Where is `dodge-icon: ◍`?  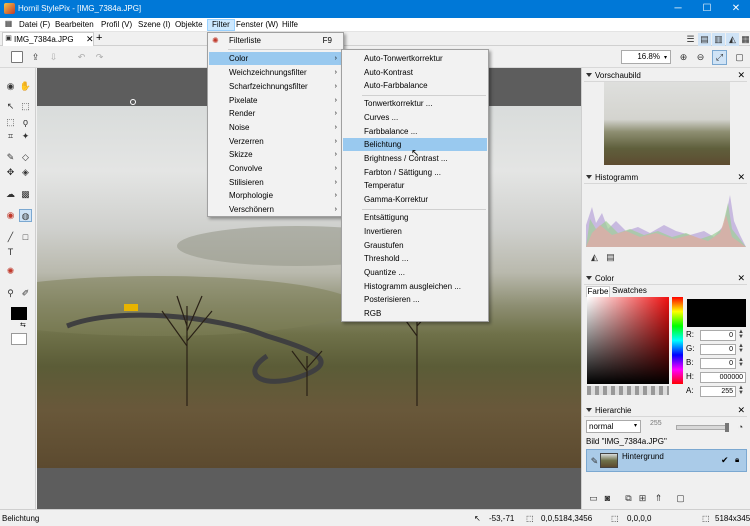 dodge-icon: ◍ is located at coordinates (25, 215).